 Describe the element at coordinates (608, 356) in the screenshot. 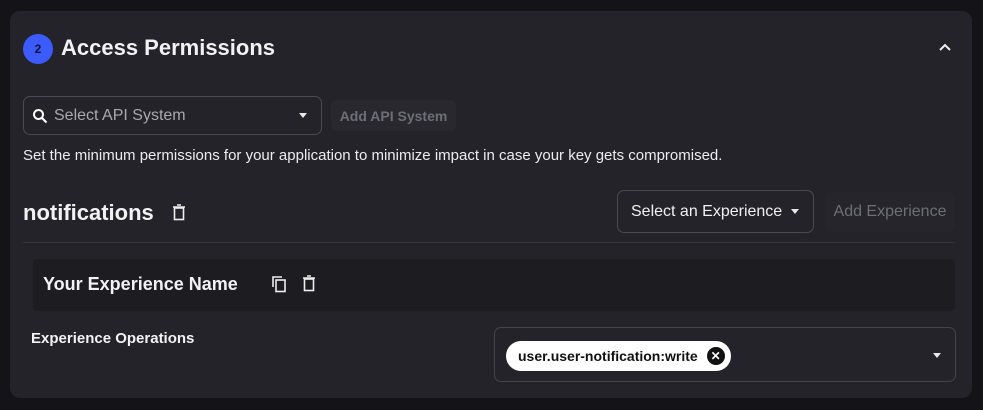

I see `operation-chip-label: user.user-notification:write` at that location.